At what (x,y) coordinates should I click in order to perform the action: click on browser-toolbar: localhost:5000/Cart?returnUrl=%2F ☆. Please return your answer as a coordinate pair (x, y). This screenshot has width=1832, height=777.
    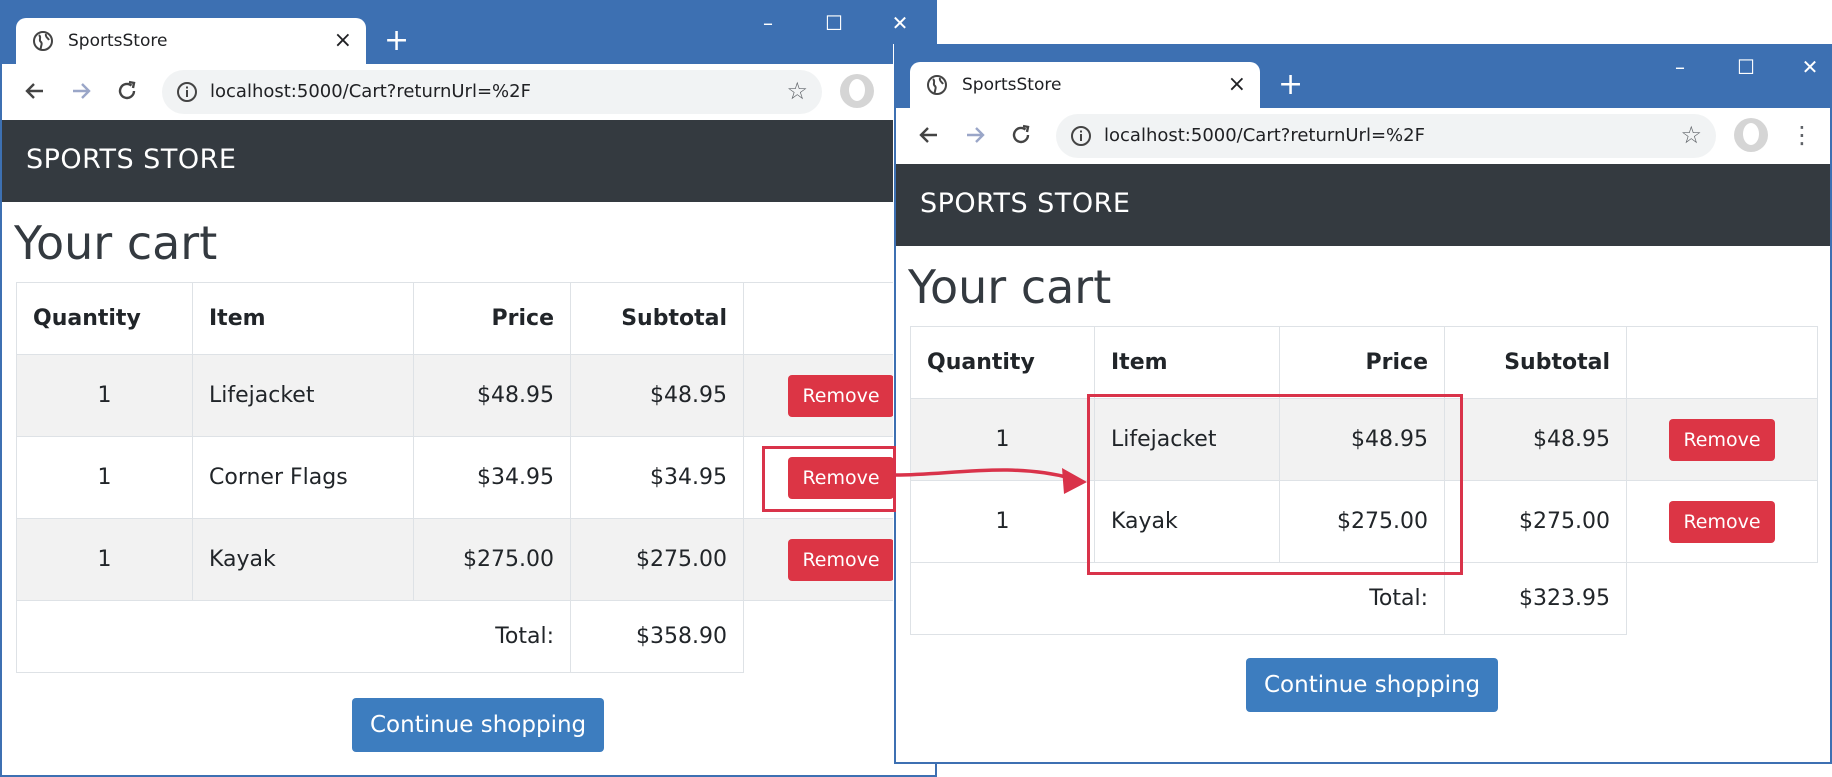
    Looking at the image, I should click on (468, 92).